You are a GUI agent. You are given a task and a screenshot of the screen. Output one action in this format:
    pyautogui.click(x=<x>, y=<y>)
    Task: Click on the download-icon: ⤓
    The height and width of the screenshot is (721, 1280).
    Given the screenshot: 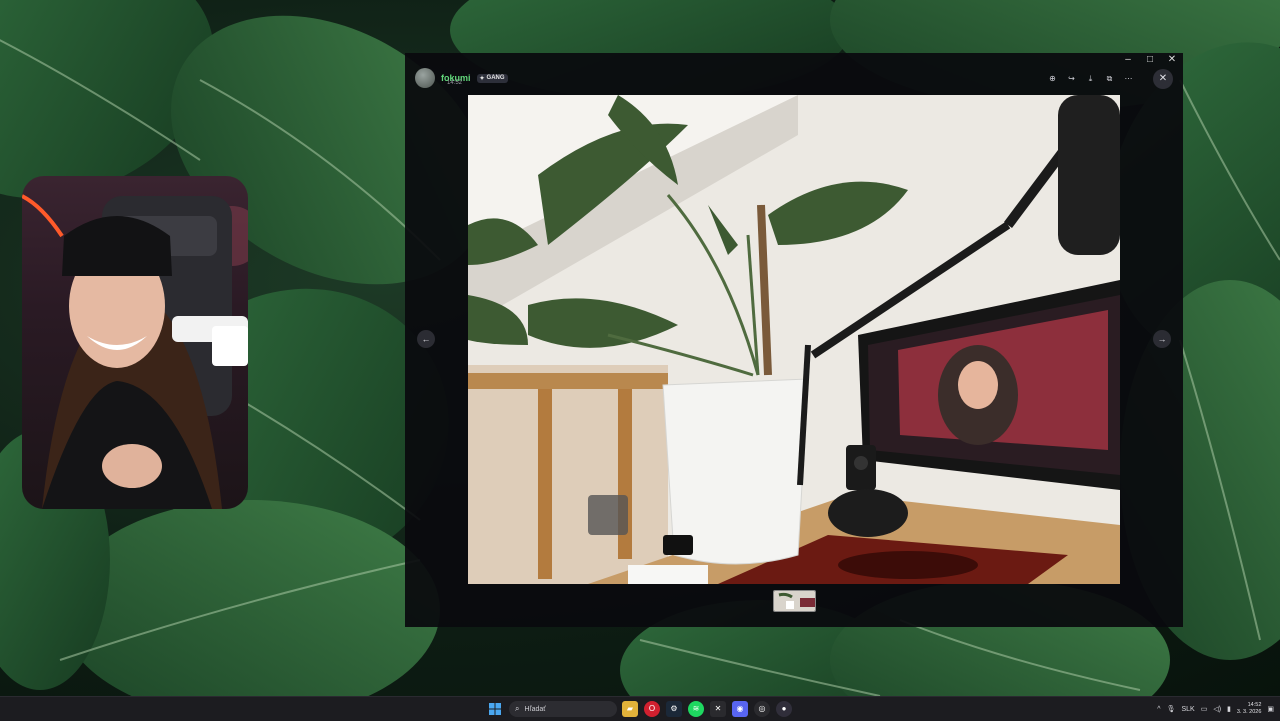 What is the action you would take?
    pyautogui.click(x=1090, y=78)
    